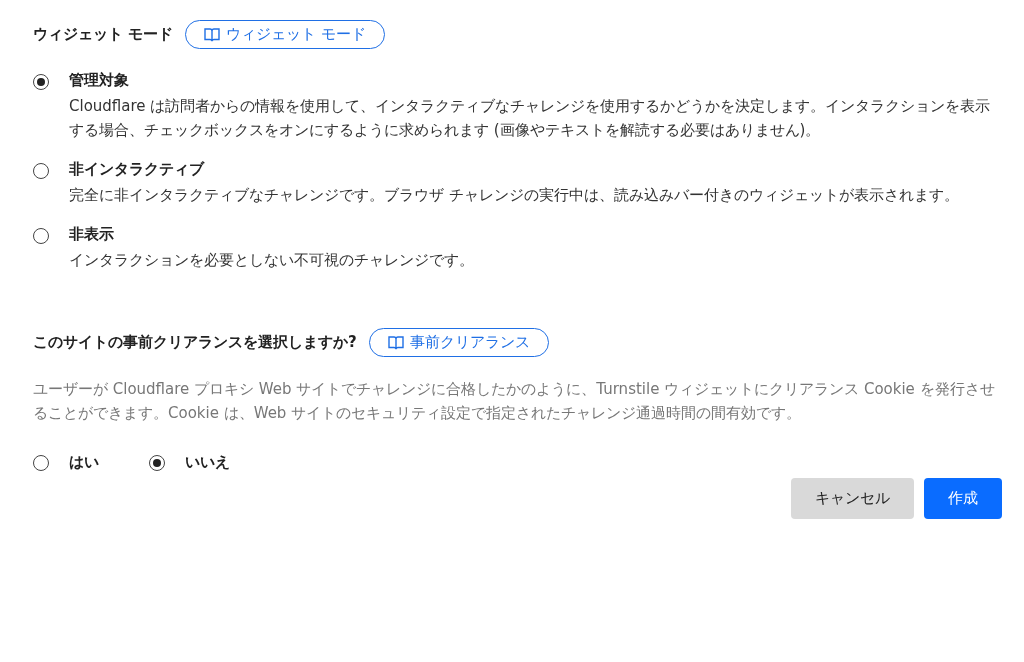 The image size is (1024, 662). Describe the element at coordinates (103, 34) in the screenshot. I see `section-heading: ウィジェット モード` at that location.